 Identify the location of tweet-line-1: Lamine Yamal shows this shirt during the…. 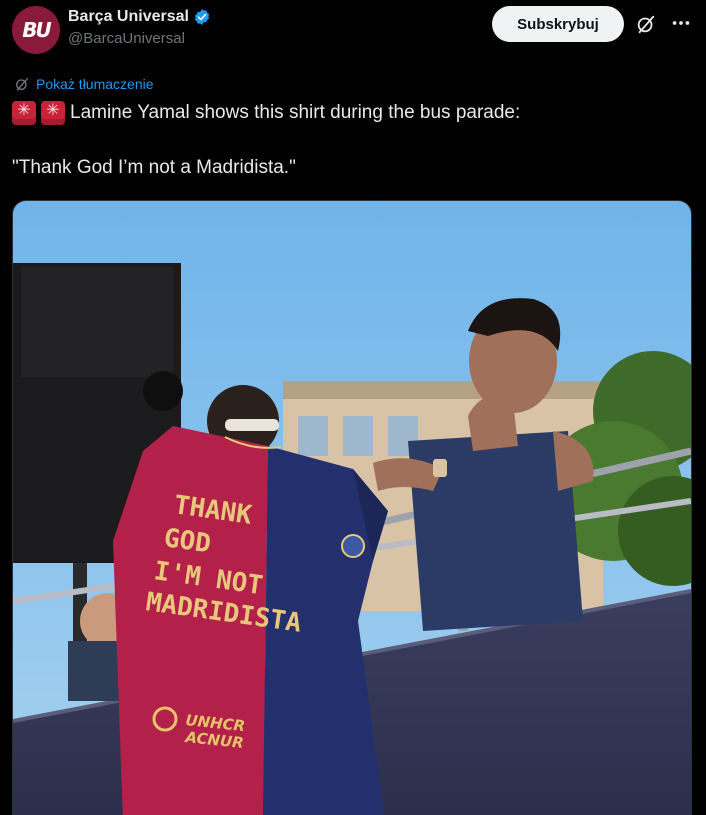
(352, 113).